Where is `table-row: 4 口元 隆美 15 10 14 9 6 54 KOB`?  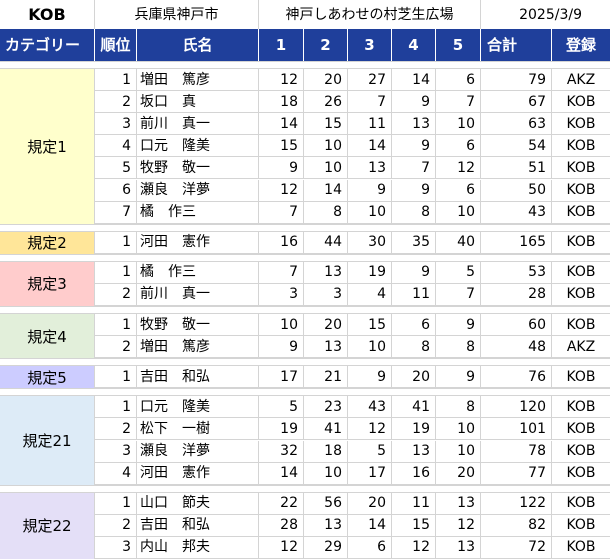 table-row: 4 口元 隆美 15 10 14 9 6 54 KOB is located at coordinates (352, 146).